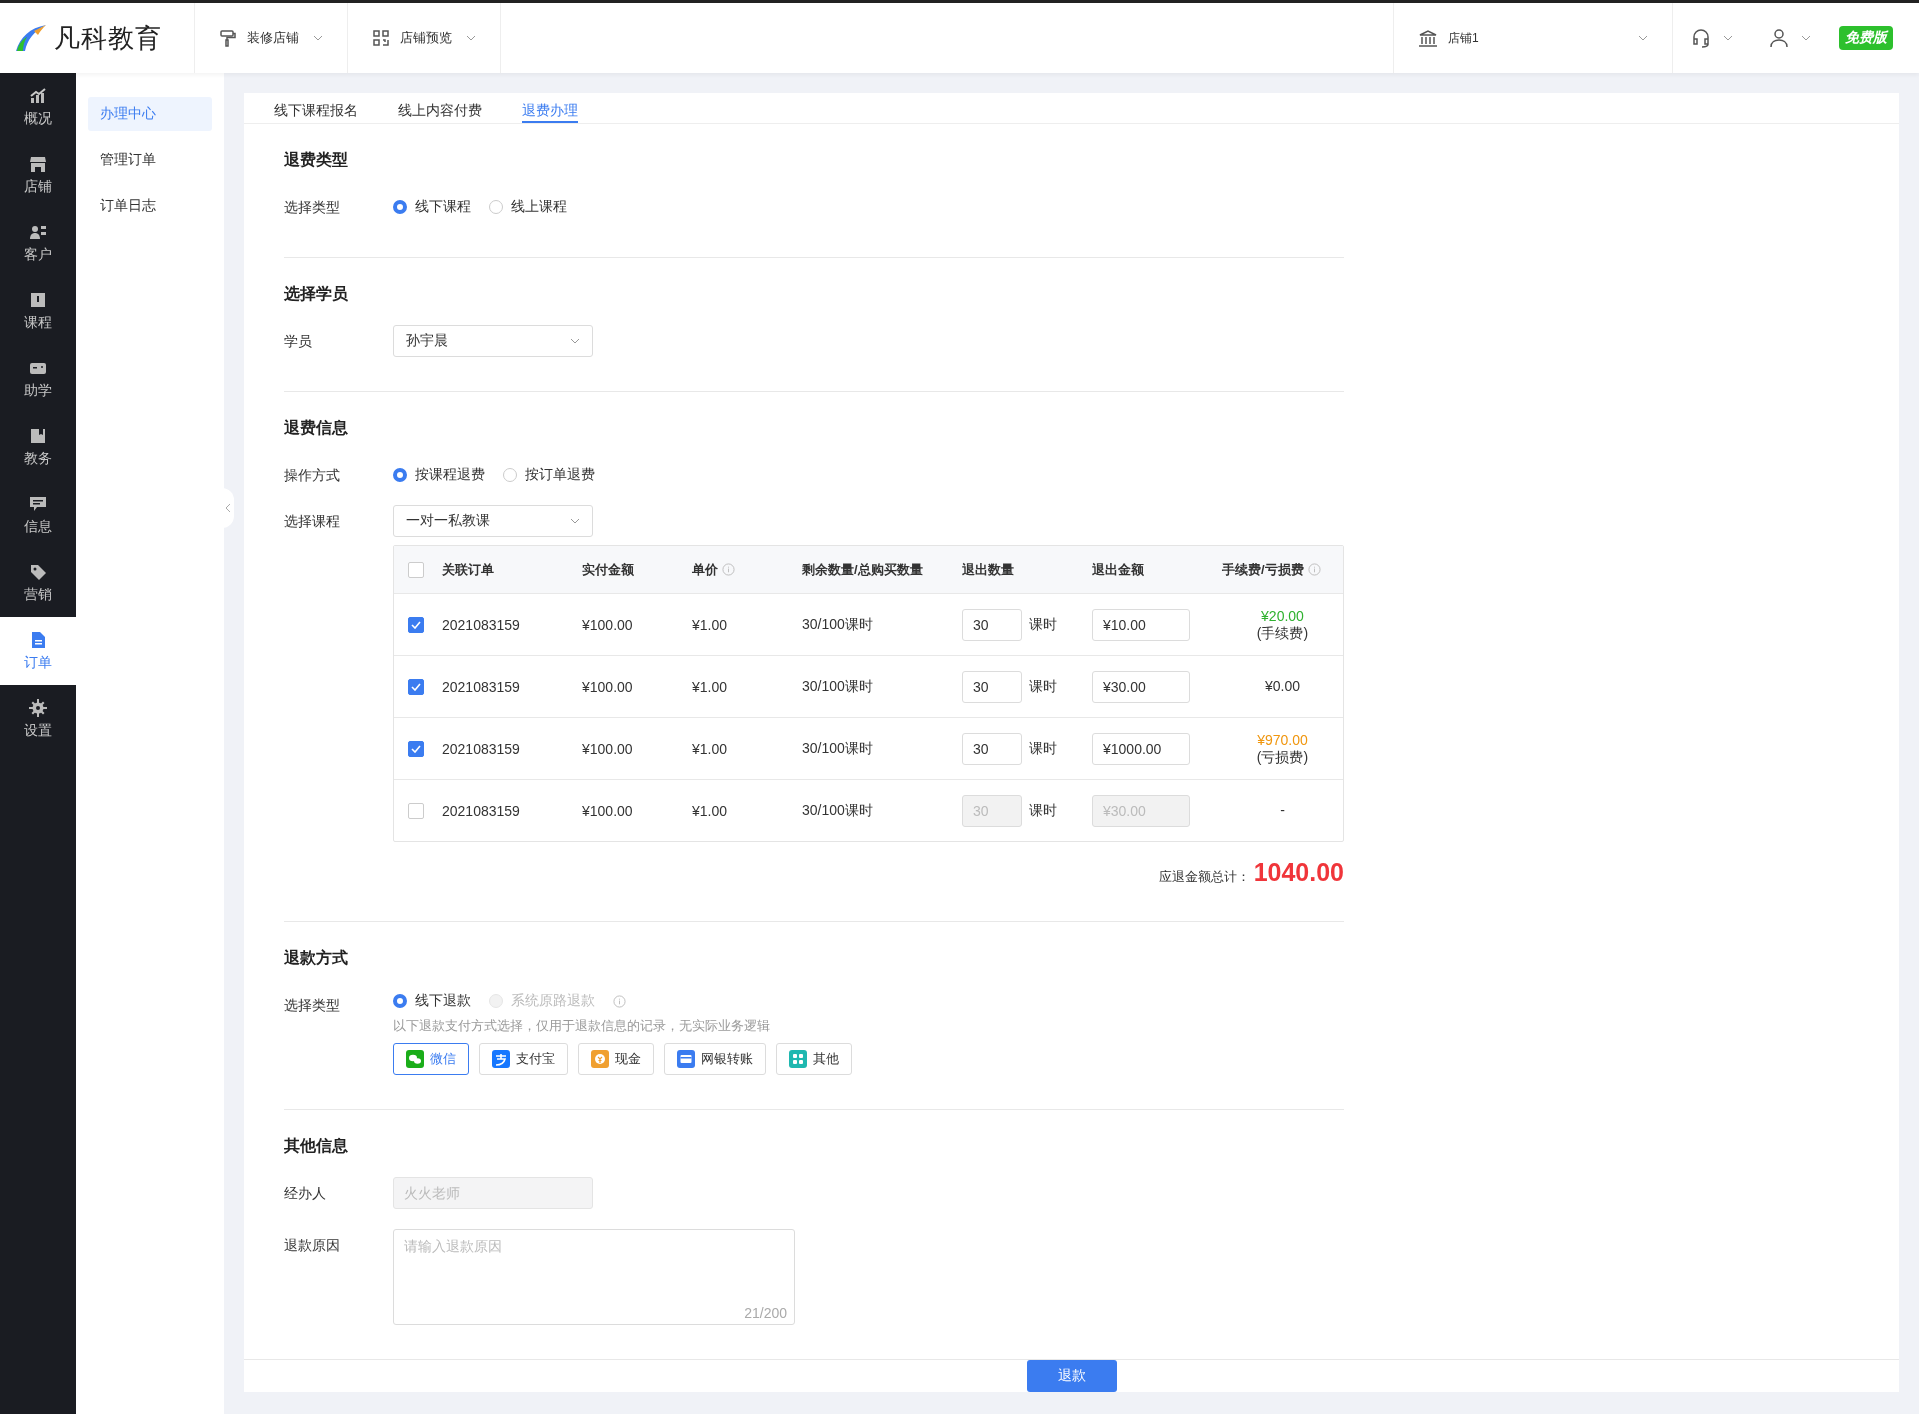 The width and height of the screenshot is (1919, 1414). I want to click on tag-icon, so click(38, 571).